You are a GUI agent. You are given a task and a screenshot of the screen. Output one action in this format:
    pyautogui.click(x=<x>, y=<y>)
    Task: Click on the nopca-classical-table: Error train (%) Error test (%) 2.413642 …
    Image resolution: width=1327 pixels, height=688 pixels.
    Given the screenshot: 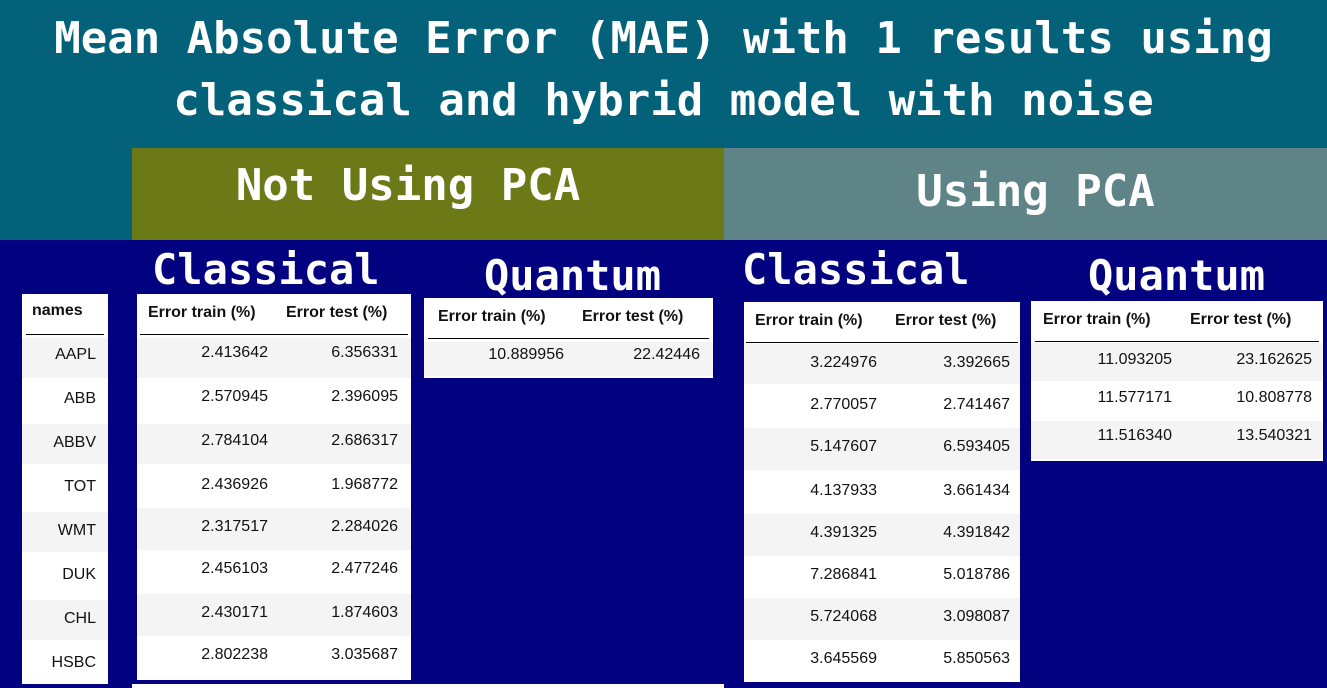 What is the action you would take?
    pyautogui.click(x=274, y=487)
    